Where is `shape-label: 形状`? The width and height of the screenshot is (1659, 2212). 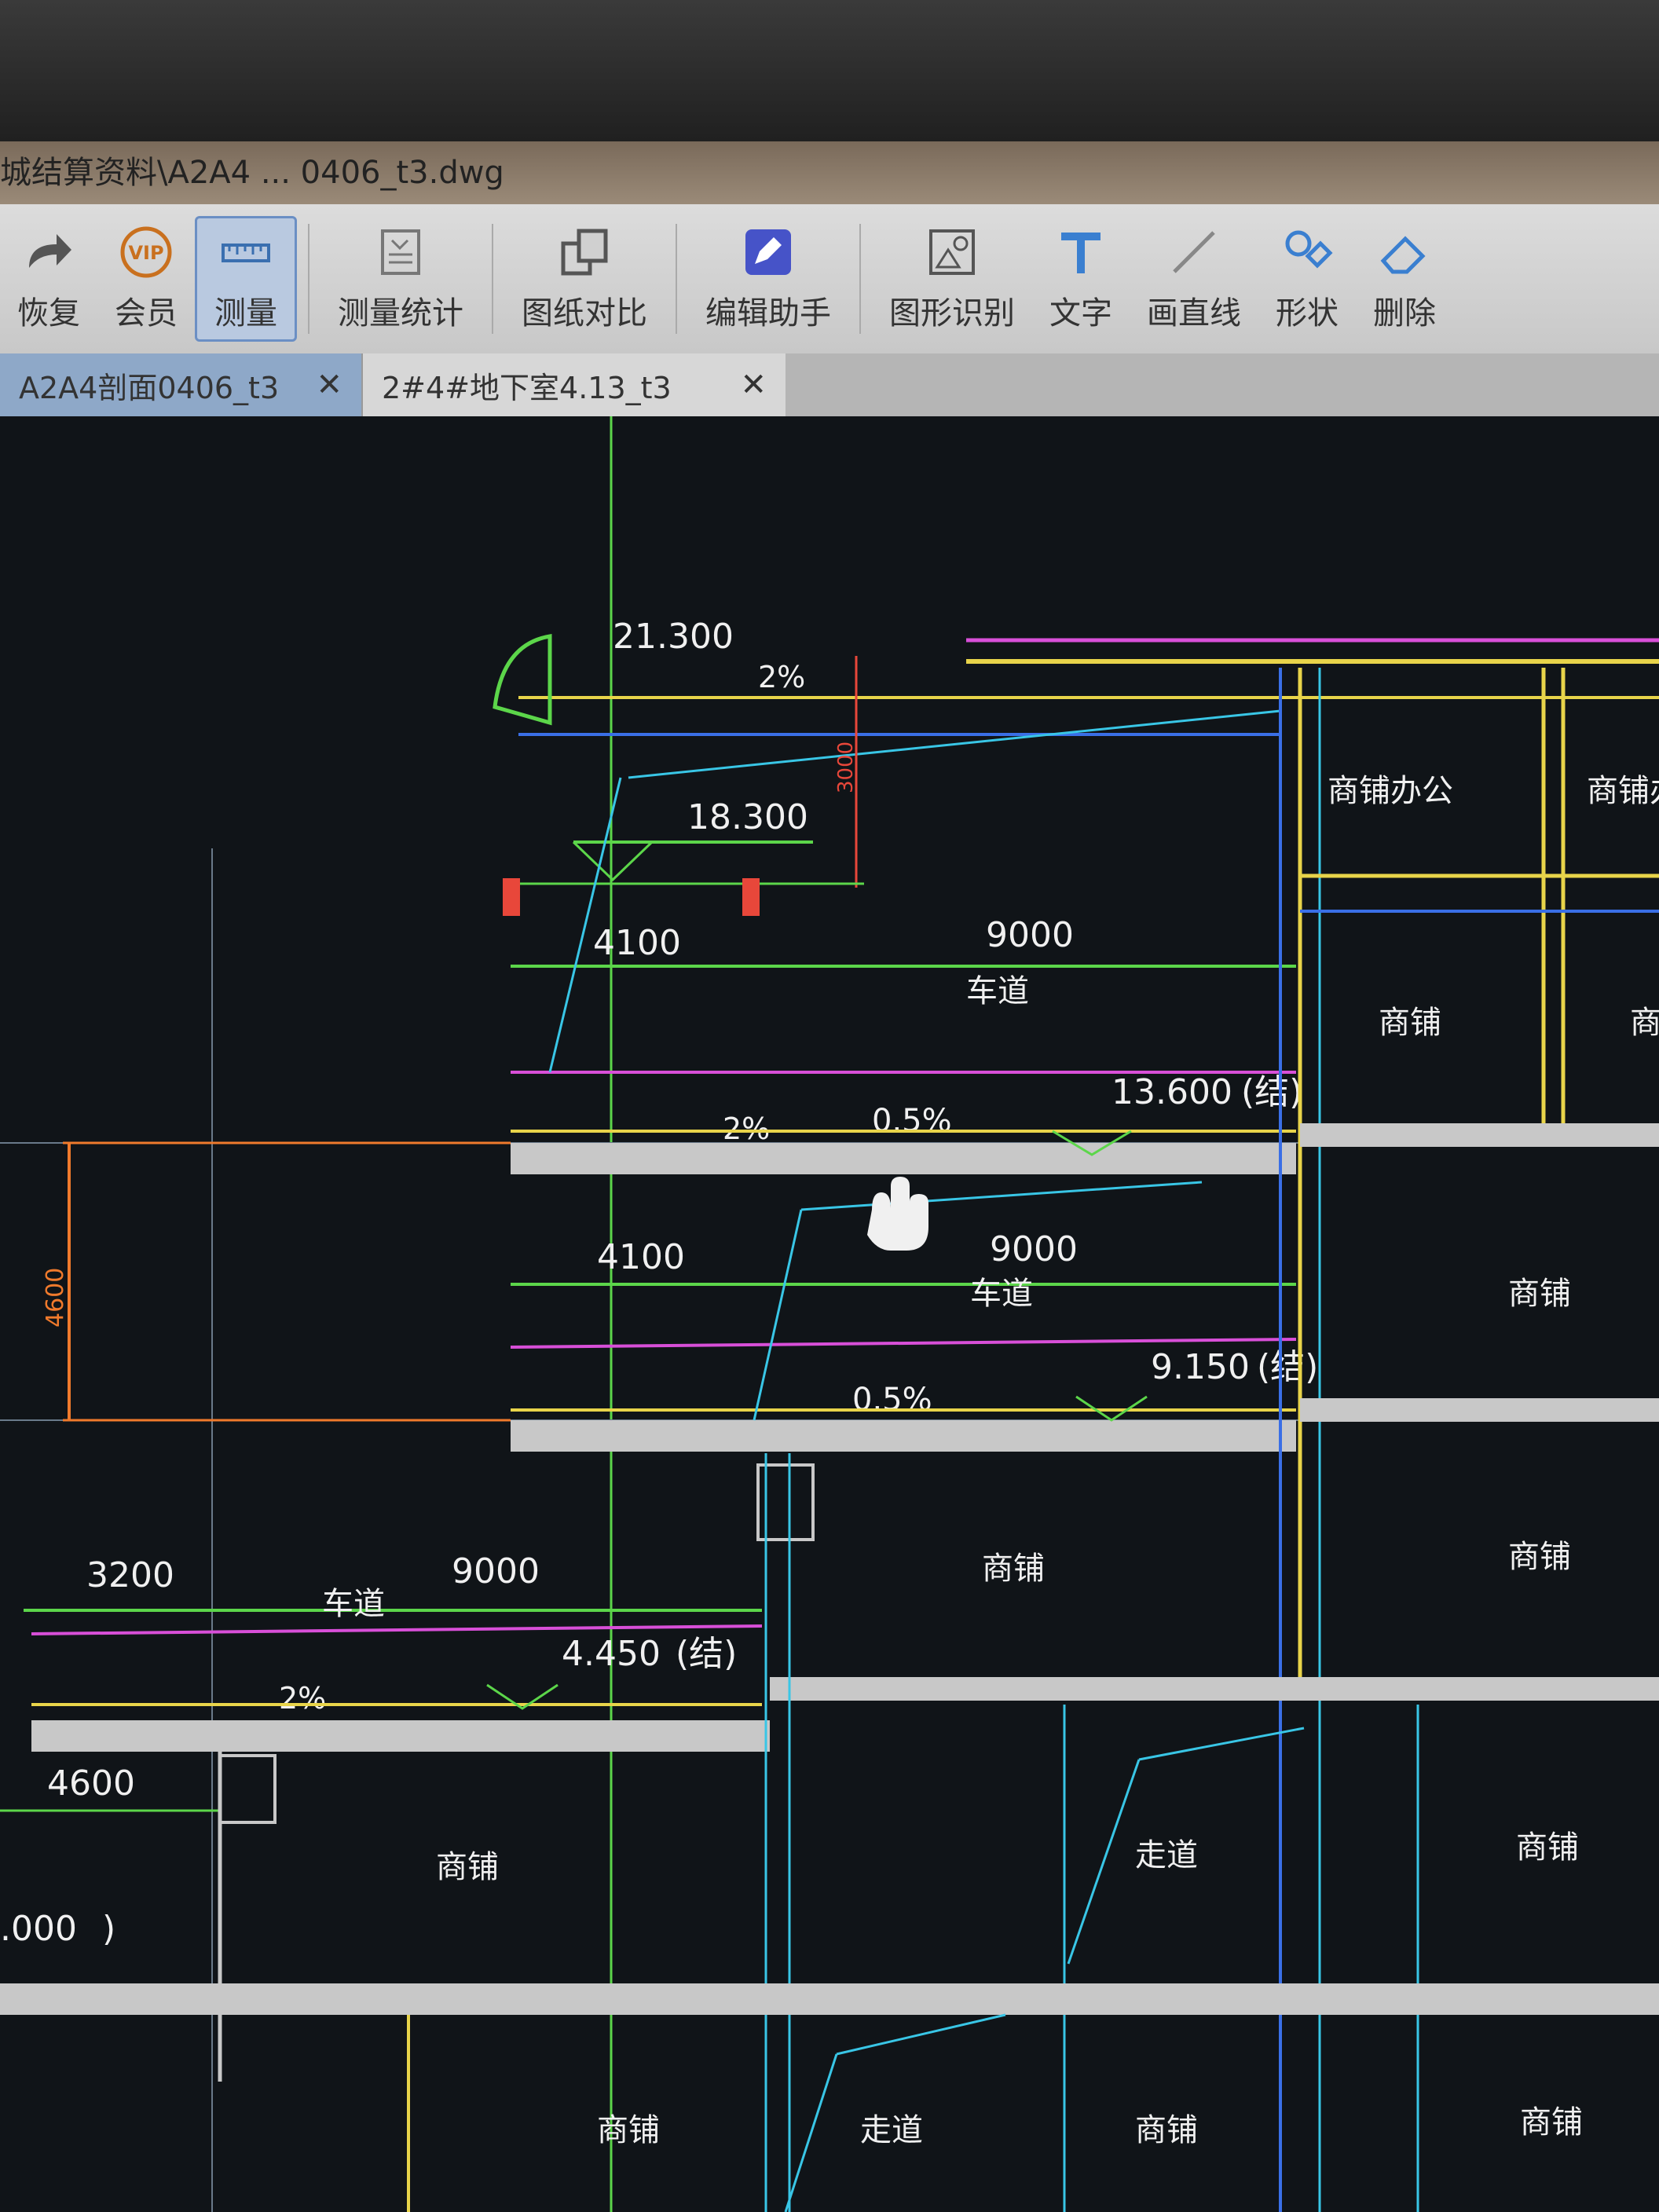 shape-label: 形状 is located at coordinates (1307, 313).